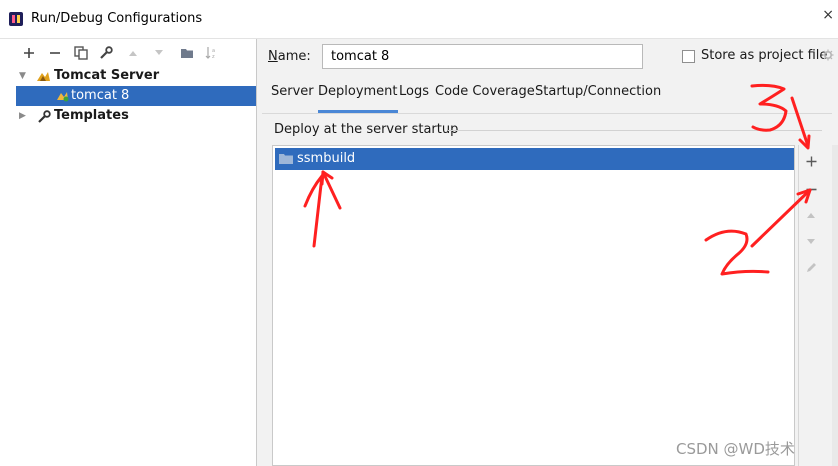 The image size is (838, 466). What do you see at coordinates (800, 122) in the screenshot?
I see `annotation-arrow` at bounding box center [800, 122].